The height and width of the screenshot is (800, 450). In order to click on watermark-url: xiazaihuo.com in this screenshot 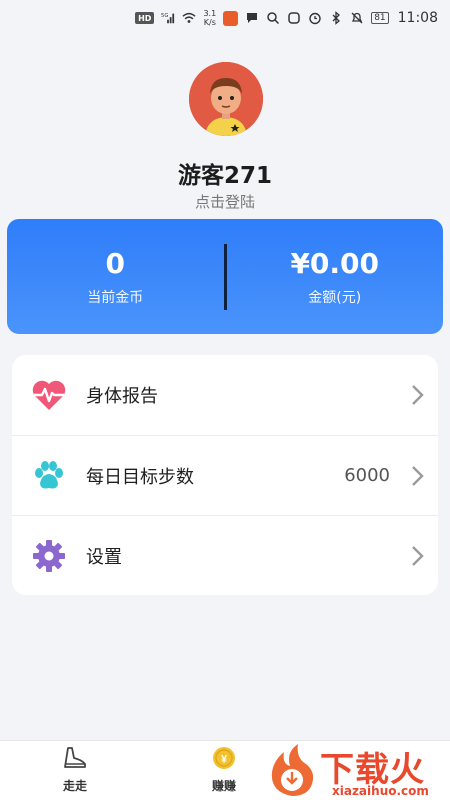, I will do `click(380, 791)`.